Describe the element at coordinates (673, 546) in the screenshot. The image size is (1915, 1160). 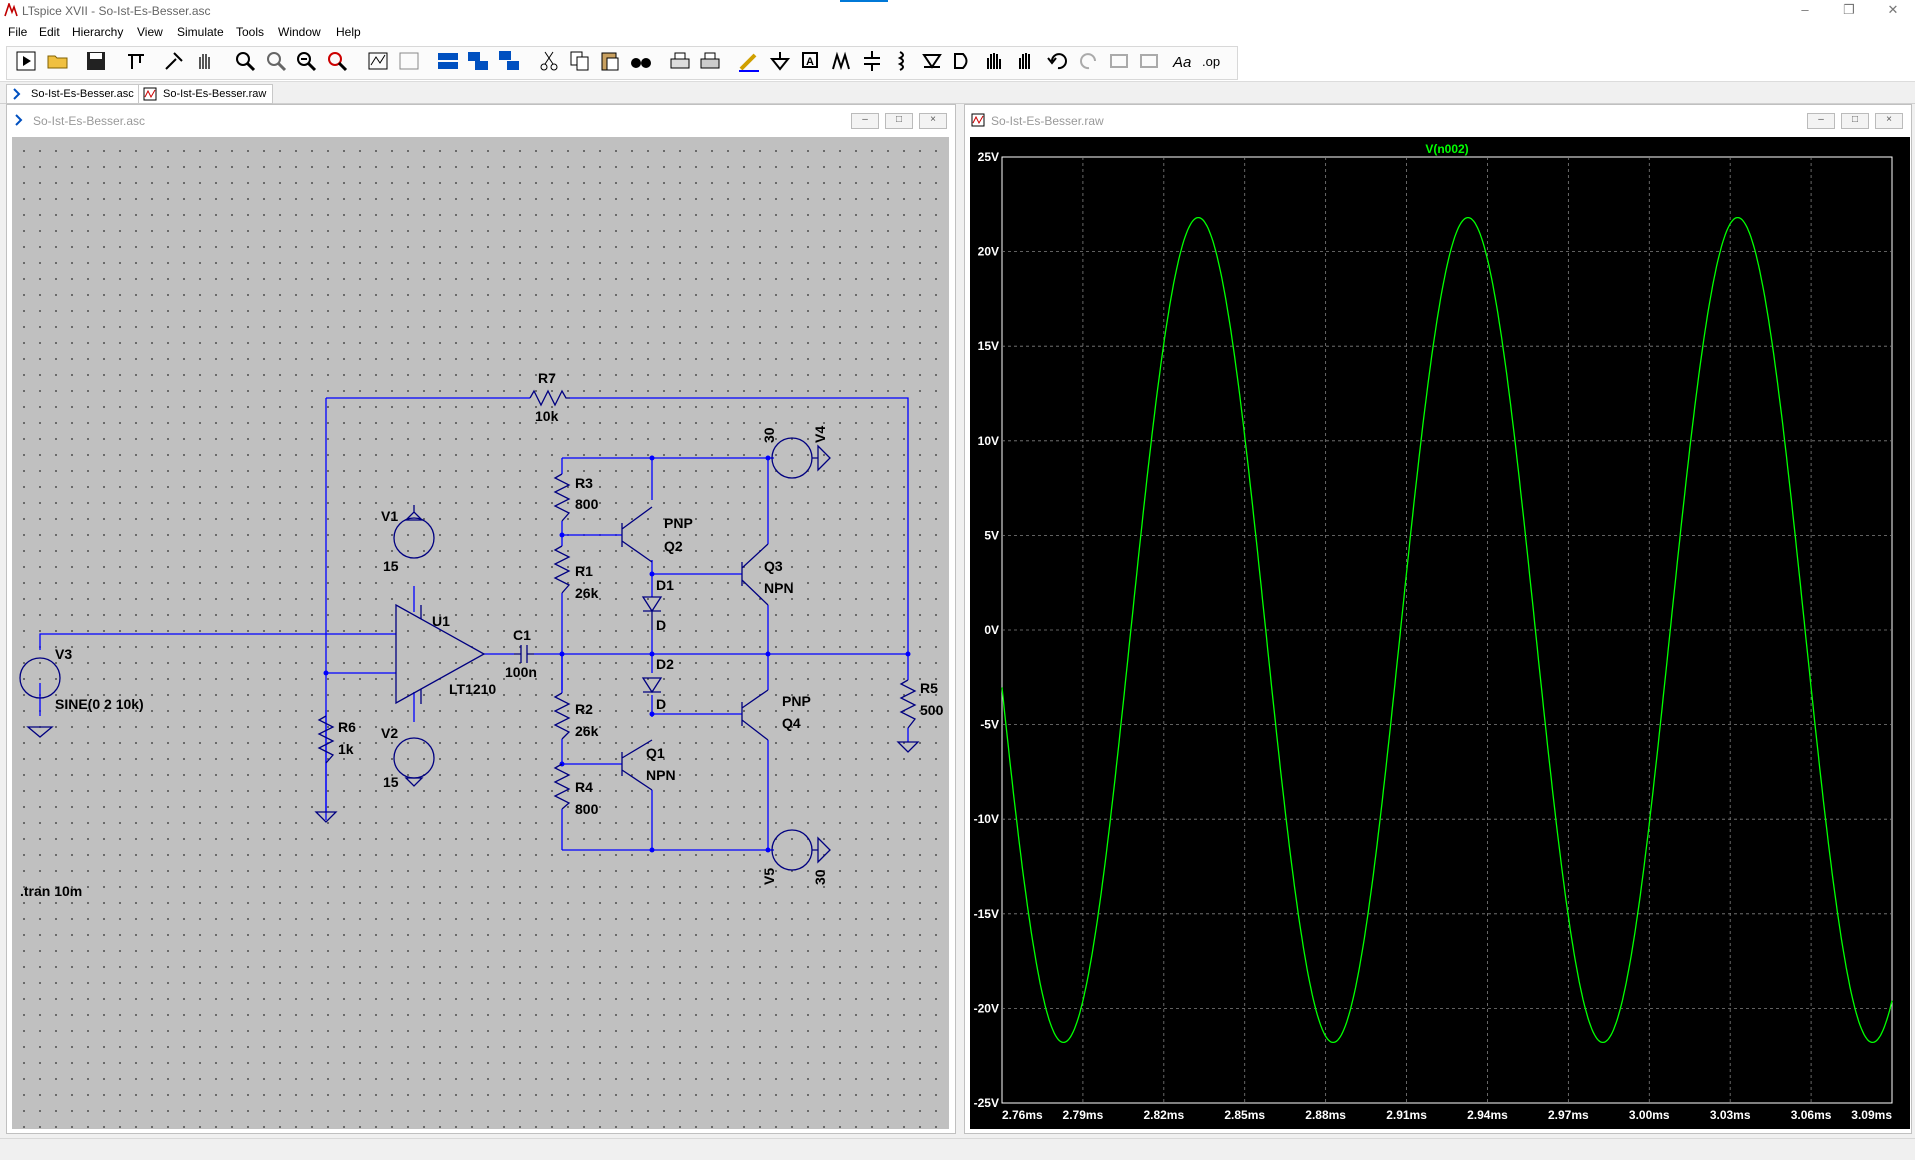
I see `label-q2: Q2` at that location.